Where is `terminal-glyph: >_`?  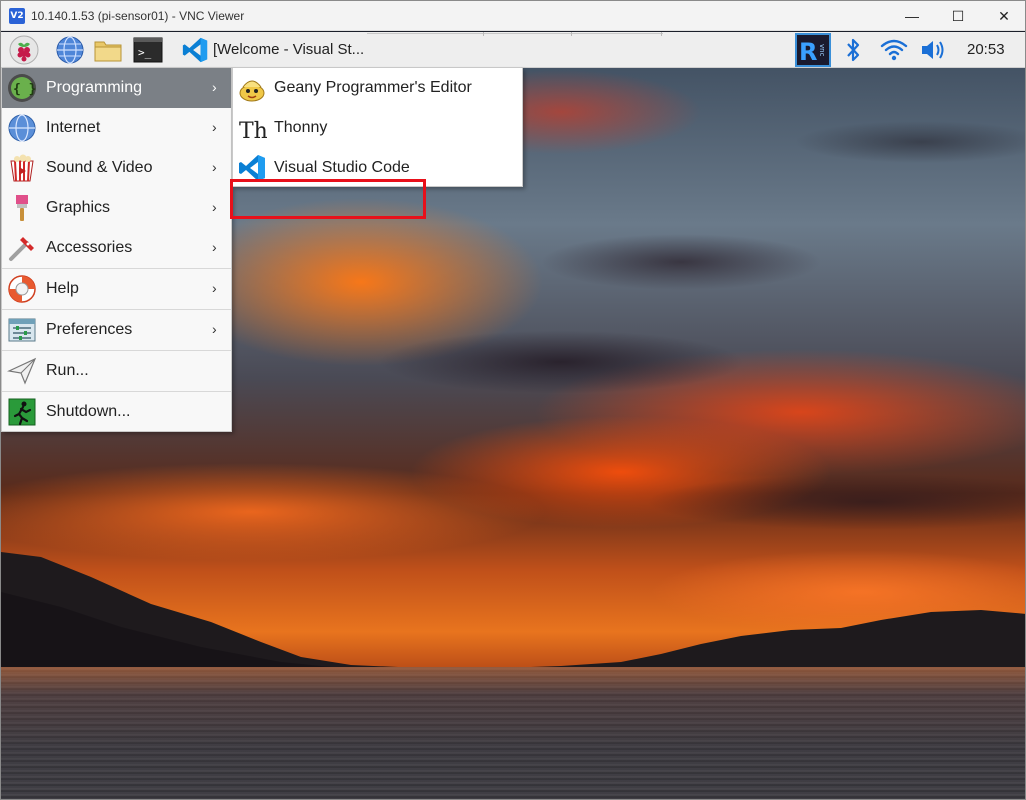
terminal-glyph: >_ is located at coordinates (145, 52).